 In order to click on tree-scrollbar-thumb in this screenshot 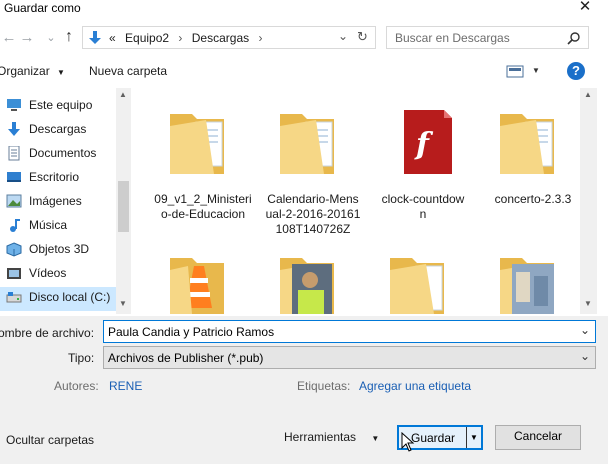, I will do `click(123, 206)`.